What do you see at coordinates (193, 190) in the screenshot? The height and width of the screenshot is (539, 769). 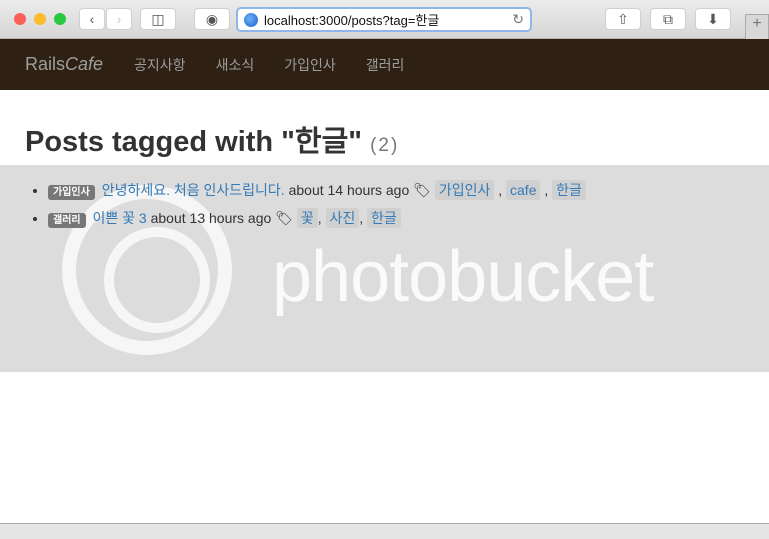 I see `post-link: 안녕하세요. 처음 인사드립니다.` at bounding box center [193, 190].